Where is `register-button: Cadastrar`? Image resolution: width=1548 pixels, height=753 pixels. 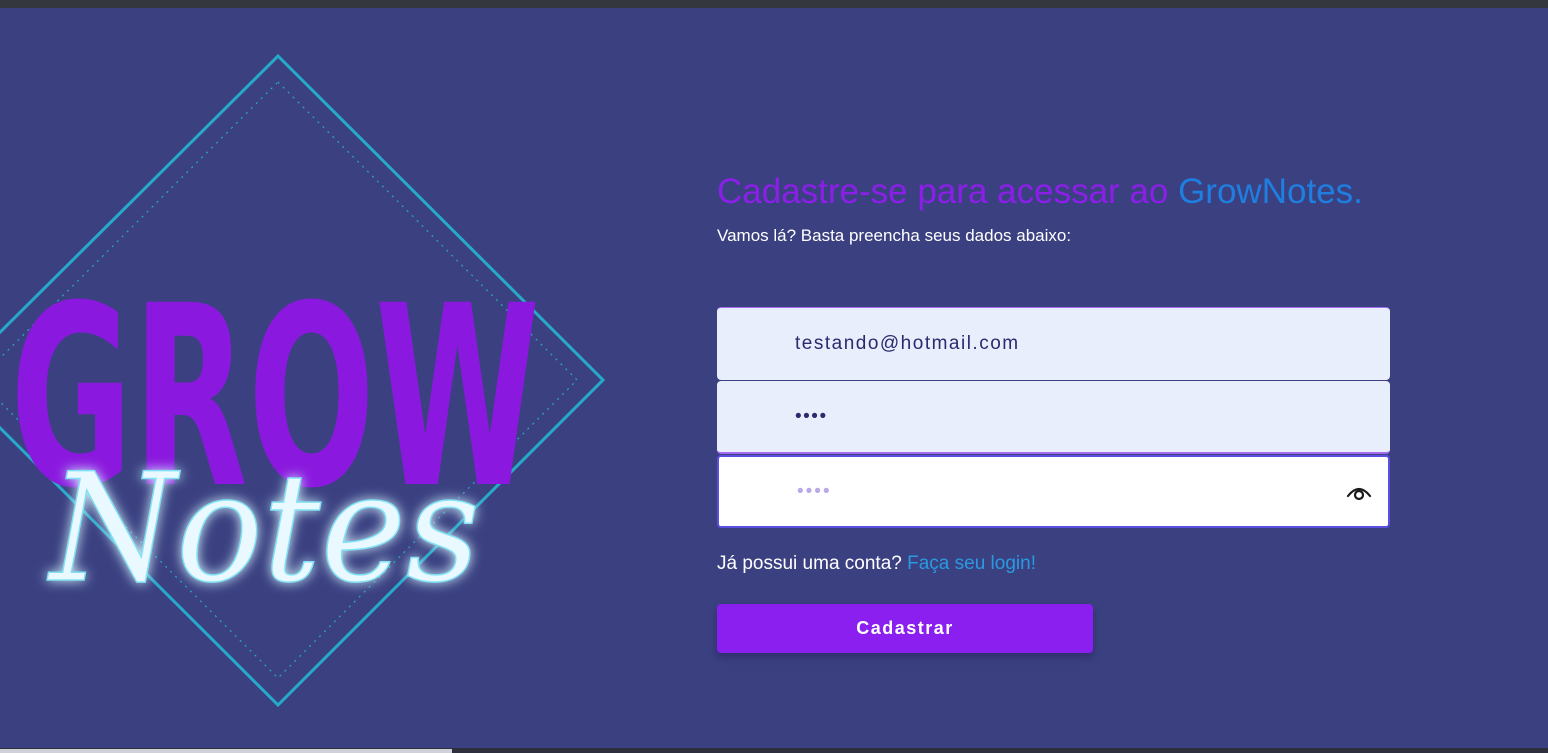
register-button: Cadastrar is located at coordinates (905, 628).